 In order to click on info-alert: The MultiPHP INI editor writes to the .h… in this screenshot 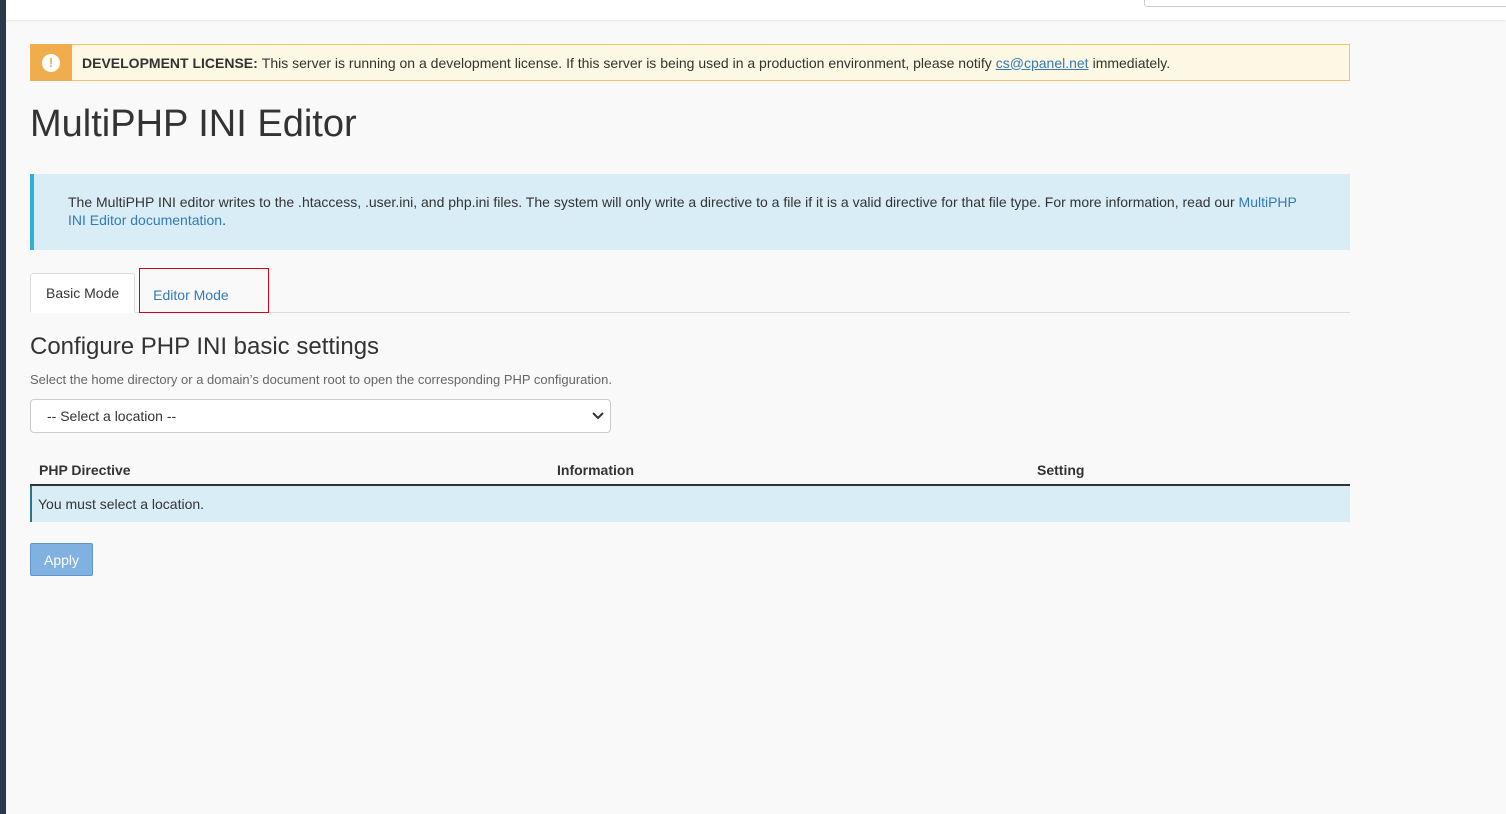, I will do `click(690, 212)`.